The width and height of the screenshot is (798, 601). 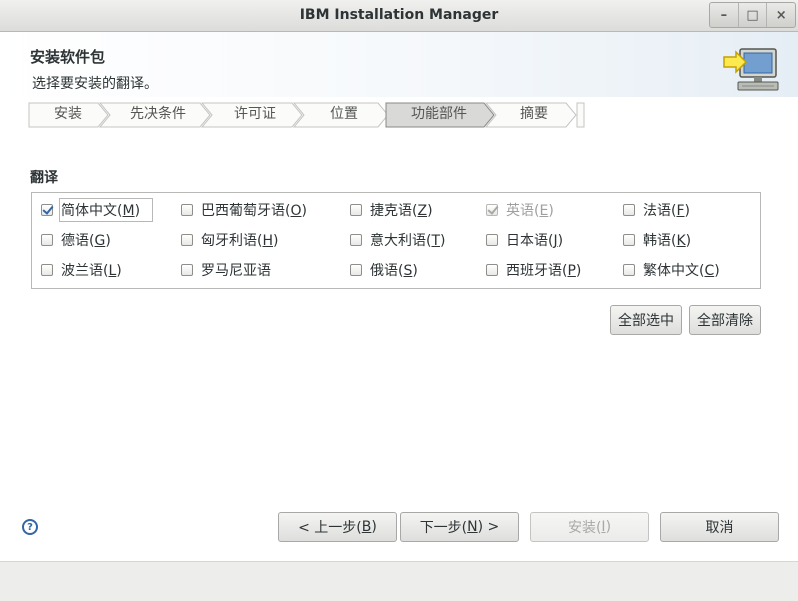 I want to click on lang-item: 法语(F), so click(x=656, y=210).